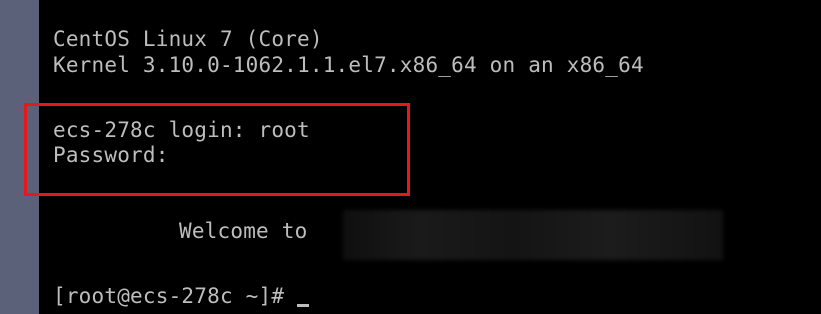  I want to click on shell-prompt-line: [root@ecs-278c ~]#, so click(181, 296).